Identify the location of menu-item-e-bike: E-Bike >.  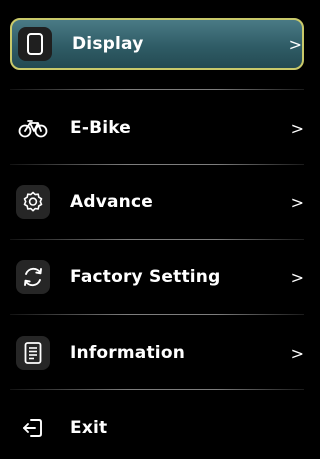
(157, 128).